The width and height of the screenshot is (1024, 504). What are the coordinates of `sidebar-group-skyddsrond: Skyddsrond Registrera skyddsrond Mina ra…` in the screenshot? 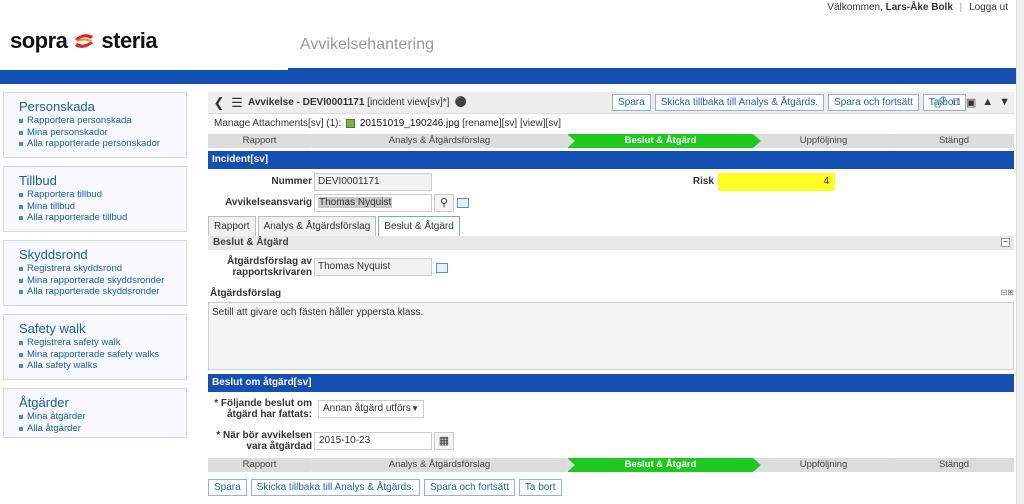 It's located at (95, 273).